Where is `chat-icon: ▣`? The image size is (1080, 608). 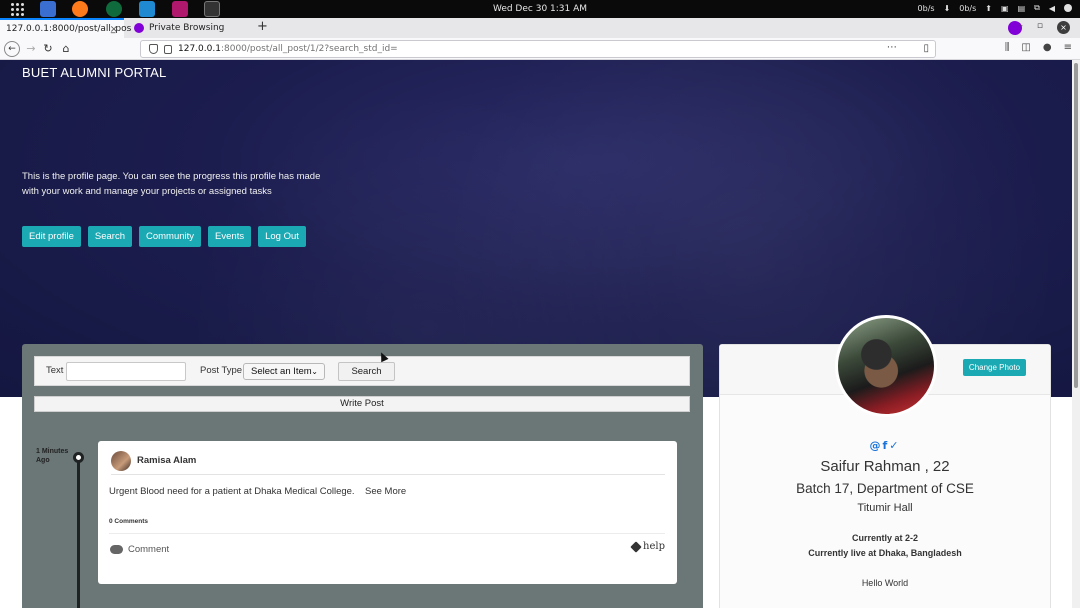
chat-icon: ▣ is located at coordinates (1005, 8).